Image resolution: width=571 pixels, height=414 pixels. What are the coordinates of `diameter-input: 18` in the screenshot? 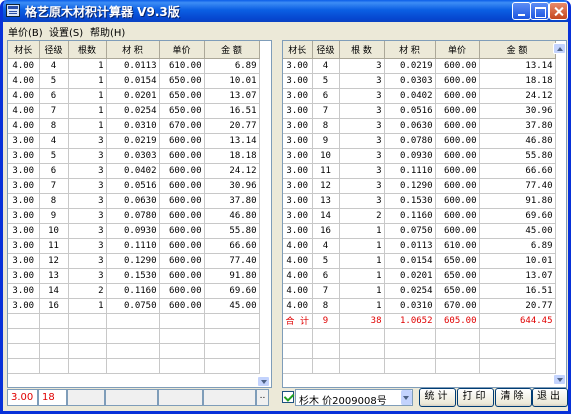 It's located at (52, 397).